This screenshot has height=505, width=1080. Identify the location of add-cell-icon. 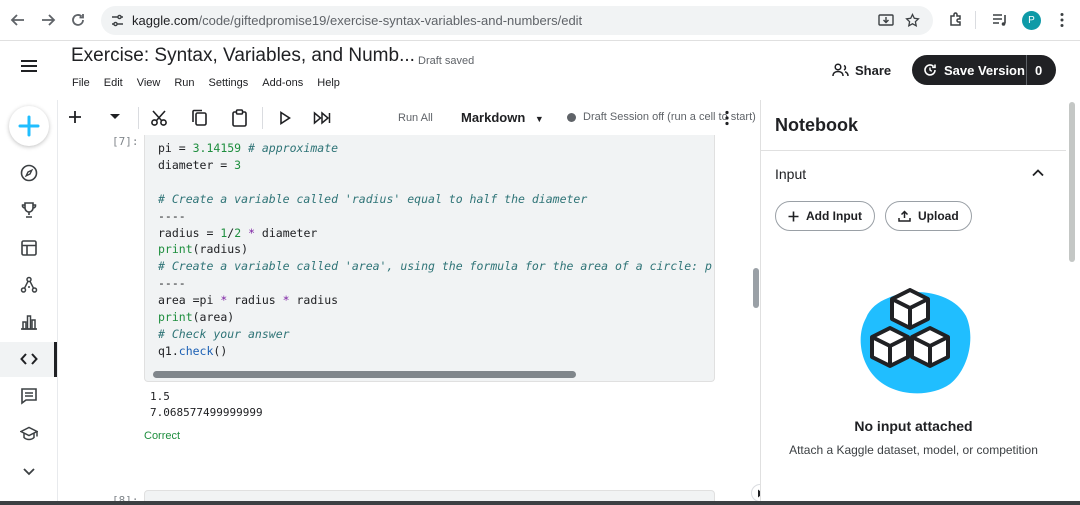
(75, 117).